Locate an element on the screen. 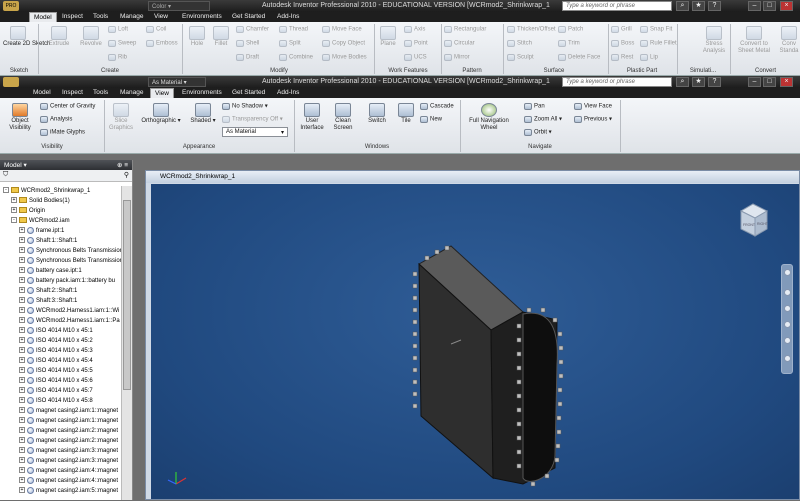  transparency-button: Transparency Off ▾ is located at coordinates (252, 120).